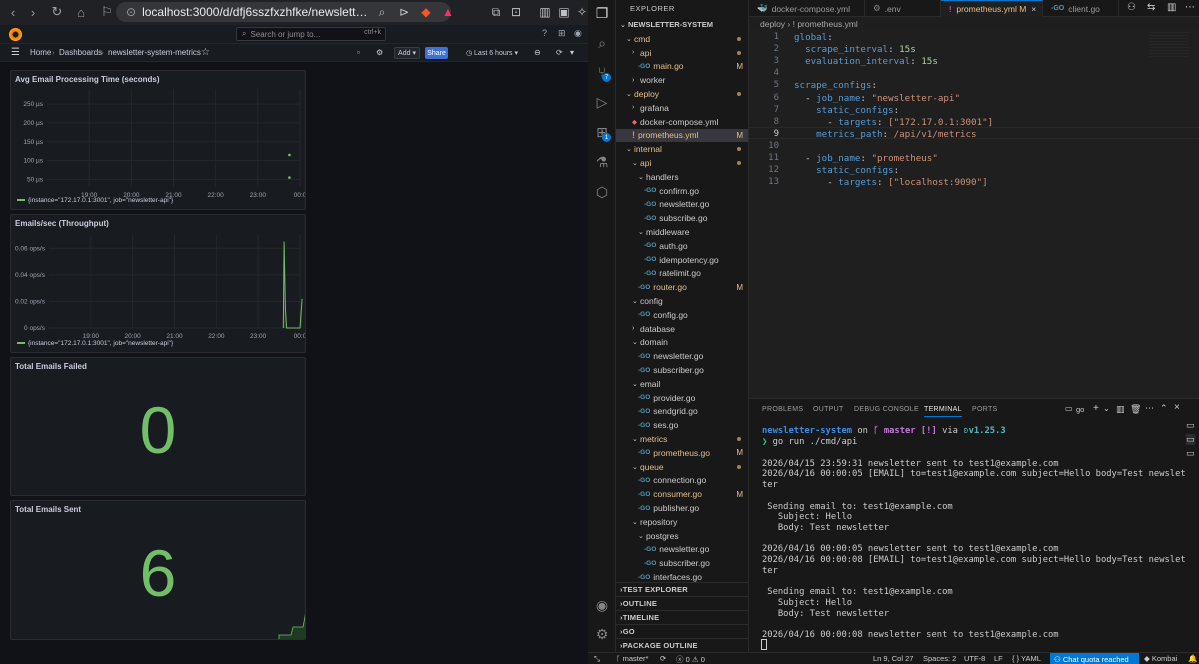 The height and width of the screenshot is (664, 1199). What do you see at coordinates (1096, 408) in the screenshot?
I see `new-terminal-icon: +` at bounding box center [1096, 408].